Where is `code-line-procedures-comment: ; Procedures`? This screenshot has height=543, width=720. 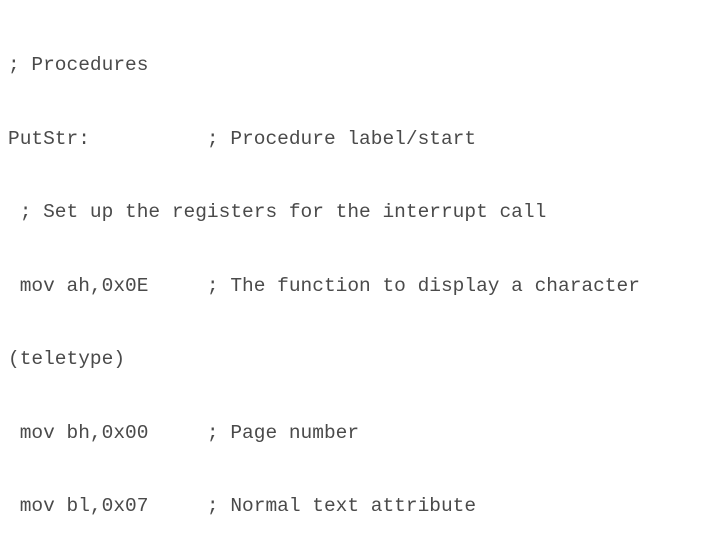 code-line-procedures-comment: ; Procedures is located at coordinates (78, 65).